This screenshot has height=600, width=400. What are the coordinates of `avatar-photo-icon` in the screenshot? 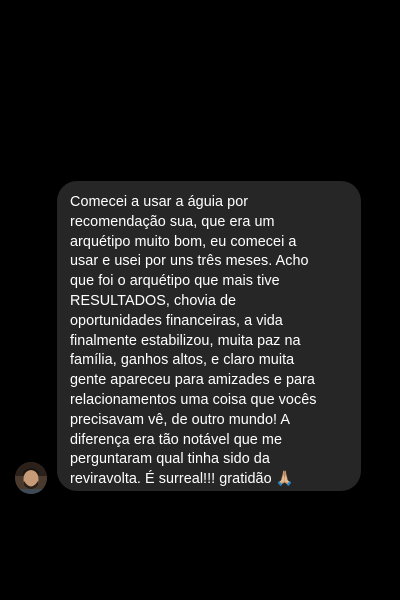 It's located at (31, 478).